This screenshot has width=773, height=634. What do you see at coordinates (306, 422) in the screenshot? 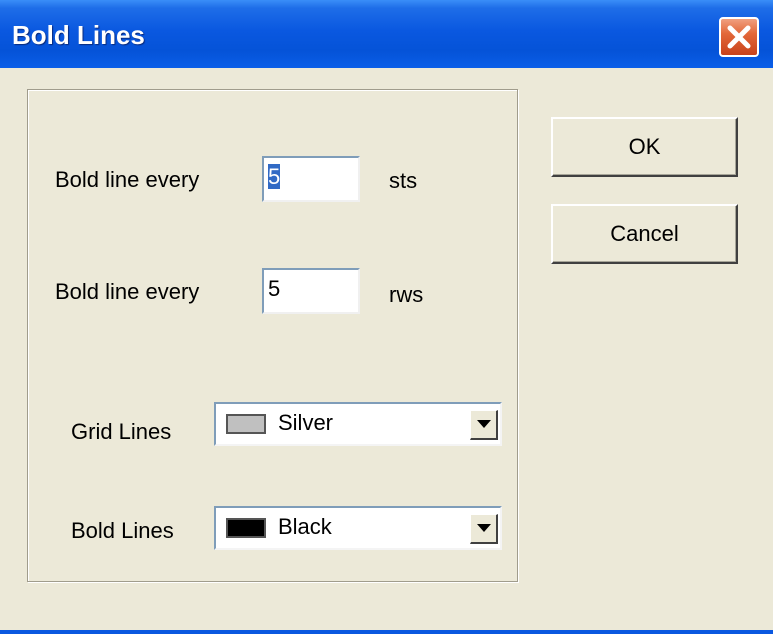
I see `grid-lines-value: Silver` at bounding box center [306, 422].